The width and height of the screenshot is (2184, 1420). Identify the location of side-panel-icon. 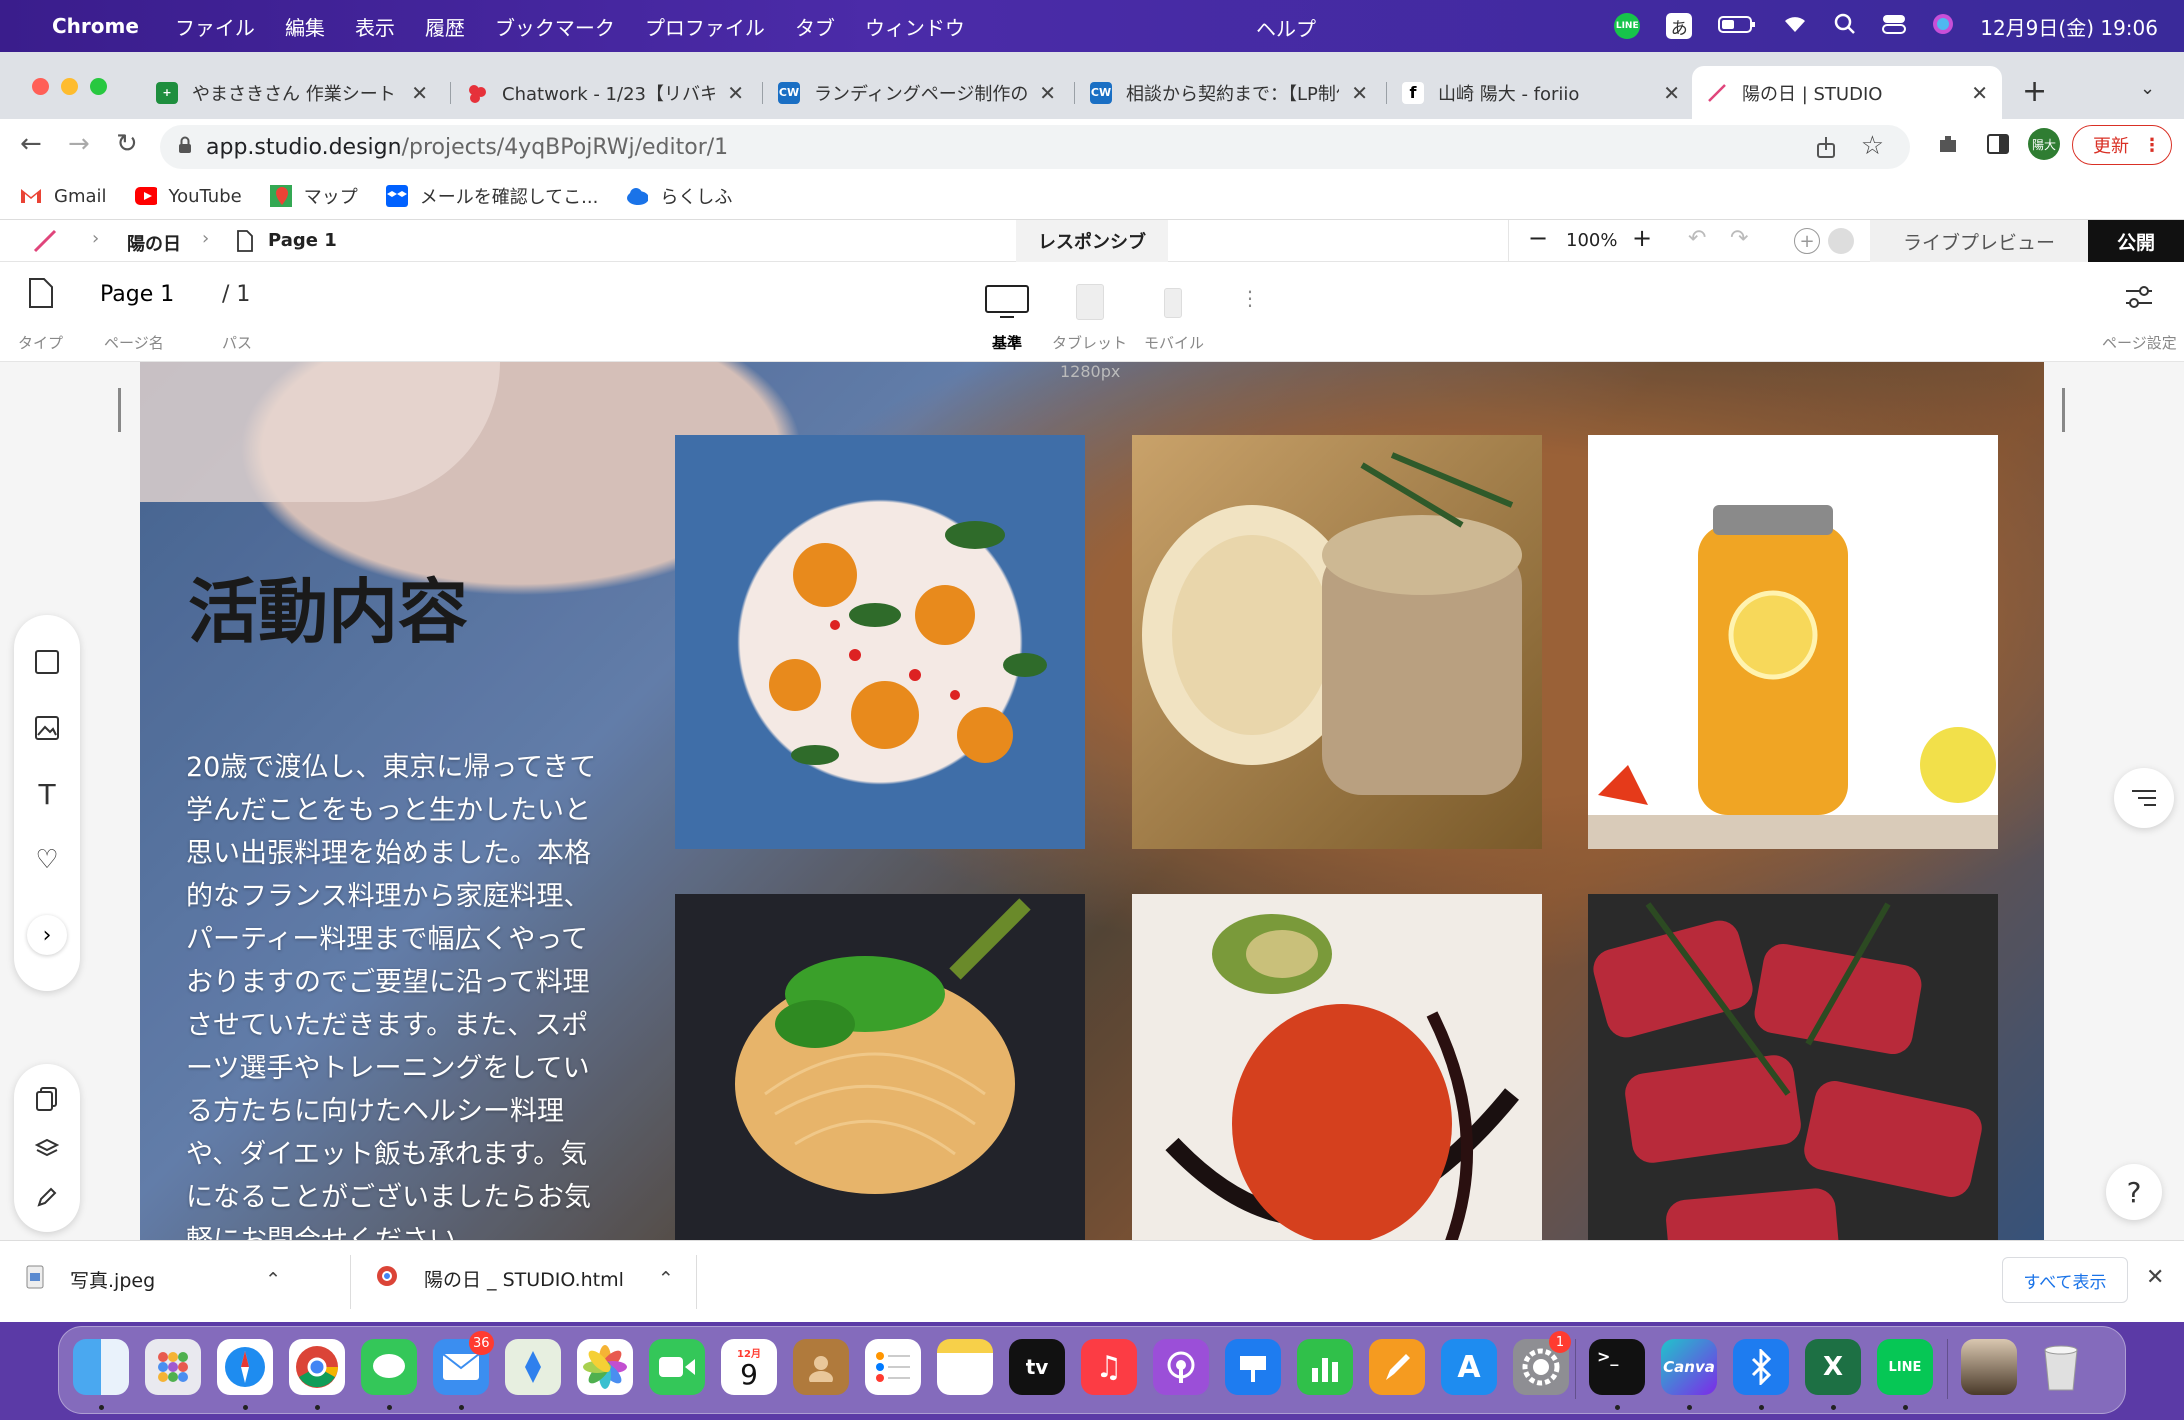
(1998, 146).